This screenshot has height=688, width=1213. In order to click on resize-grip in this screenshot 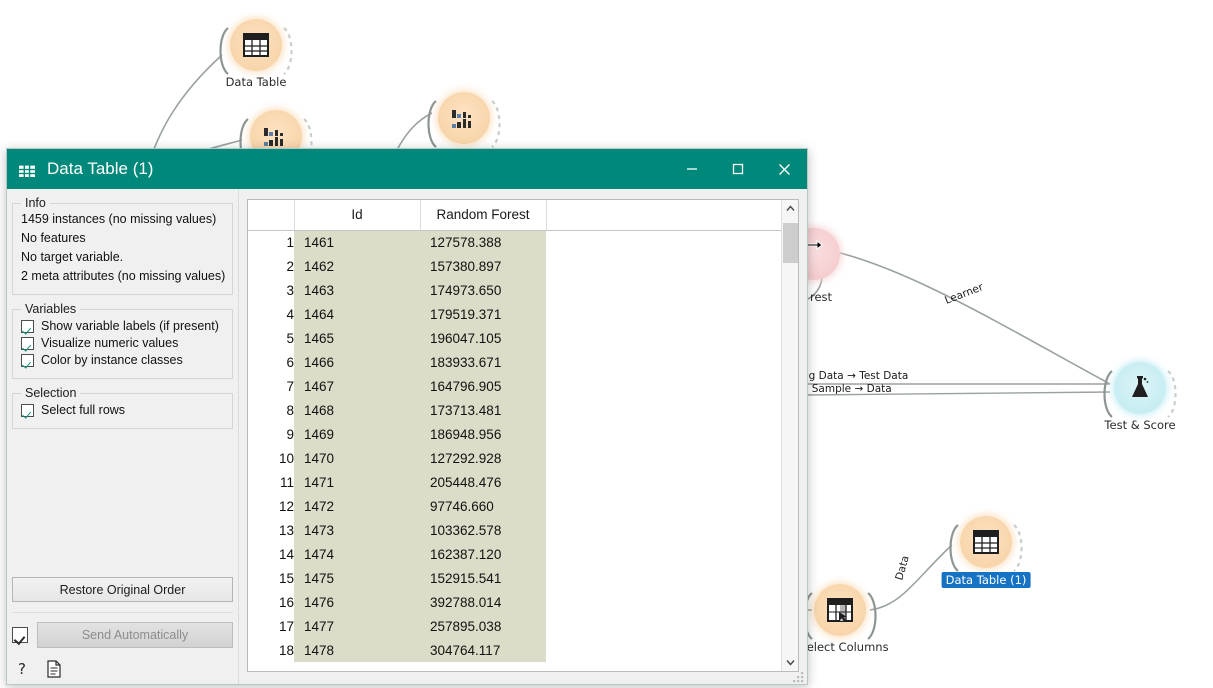, I will do `click(798, 676)`.